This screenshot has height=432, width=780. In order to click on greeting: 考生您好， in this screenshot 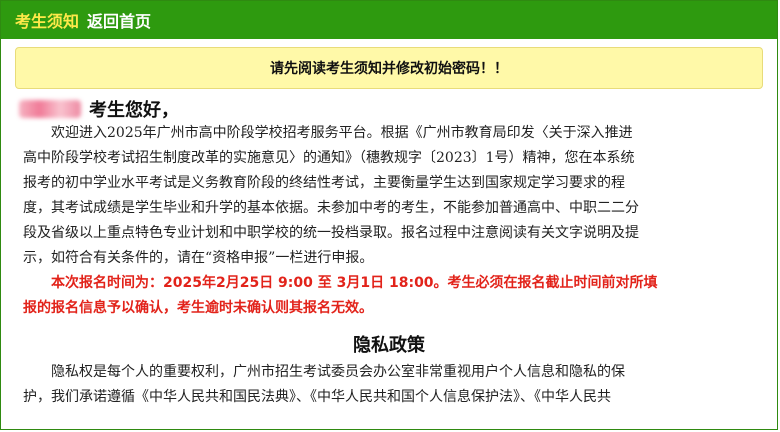, I will do `click(398, 109)`.